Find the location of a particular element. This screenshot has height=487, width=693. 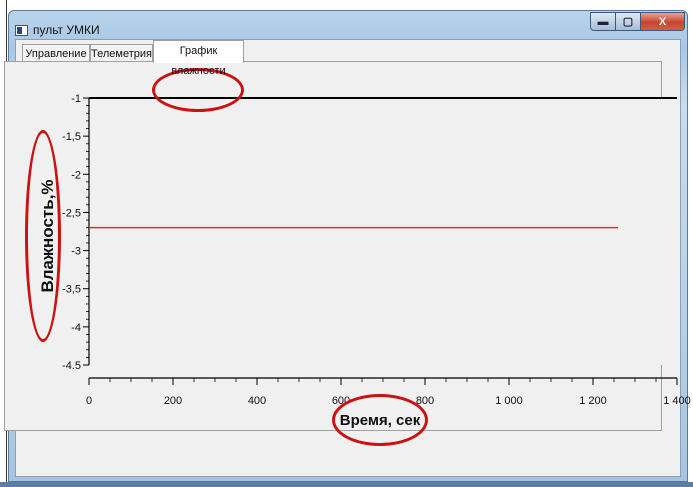

y-tick-label: -4.5 is located at coordinates (71, 366).